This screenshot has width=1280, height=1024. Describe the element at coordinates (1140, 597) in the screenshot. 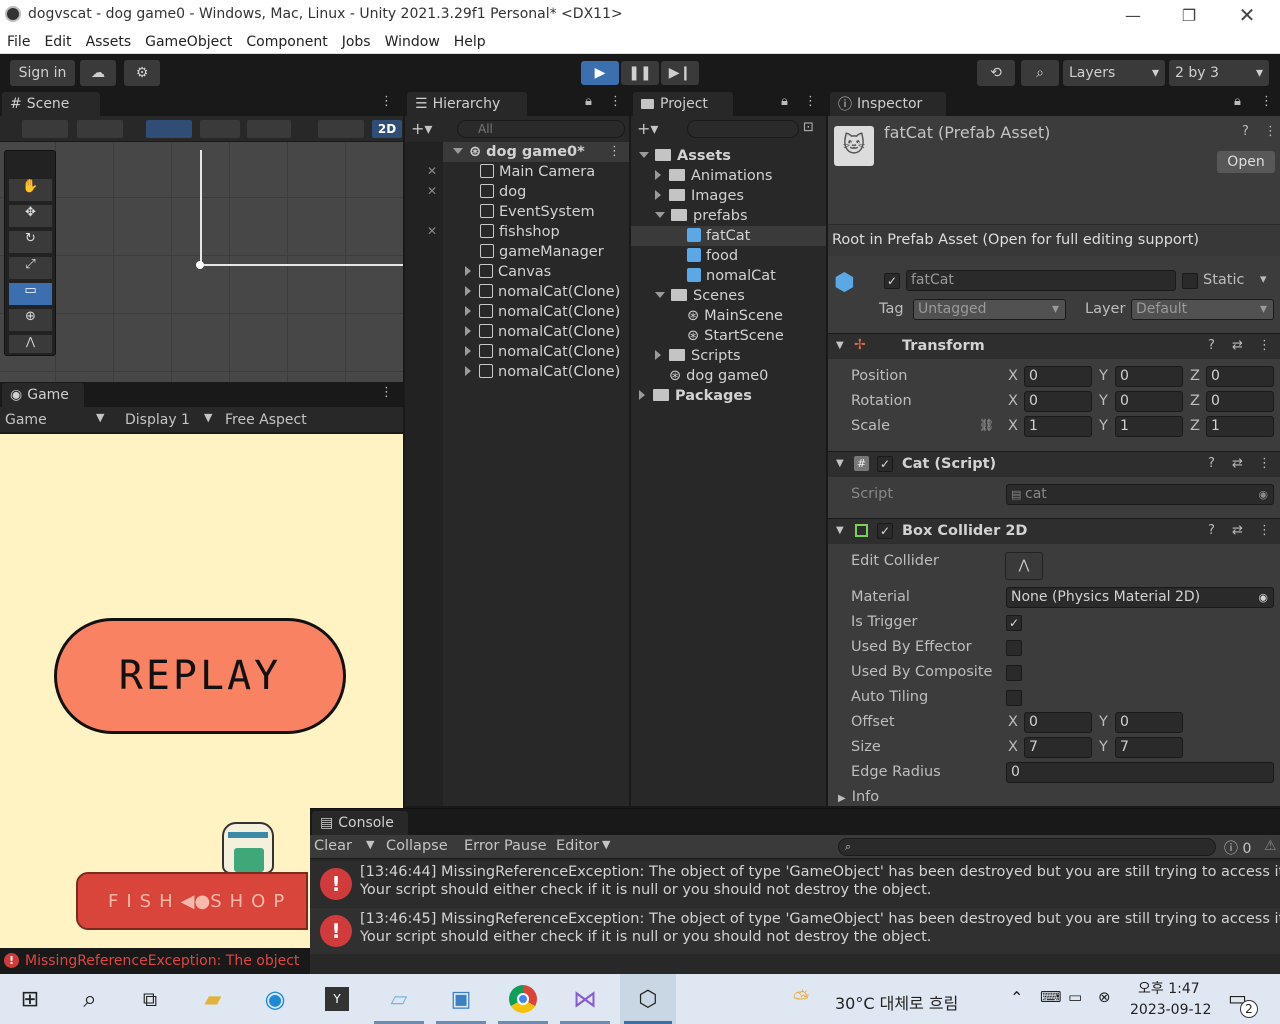

I see `material-field: None (Physics Material 2D) ◉` at that location.